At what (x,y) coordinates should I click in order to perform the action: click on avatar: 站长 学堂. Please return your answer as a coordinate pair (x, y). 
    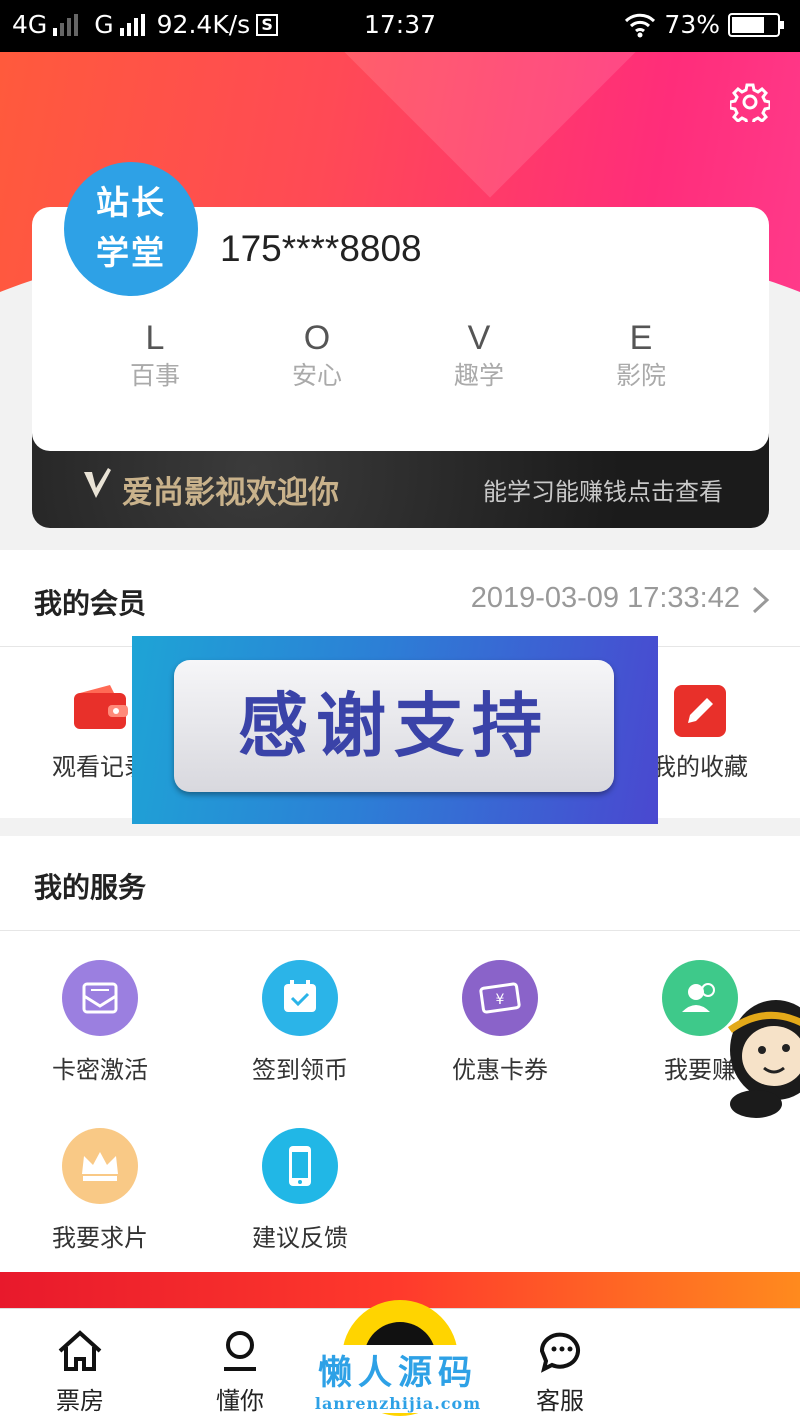
    Looking at the image, I should click on (131, 229).